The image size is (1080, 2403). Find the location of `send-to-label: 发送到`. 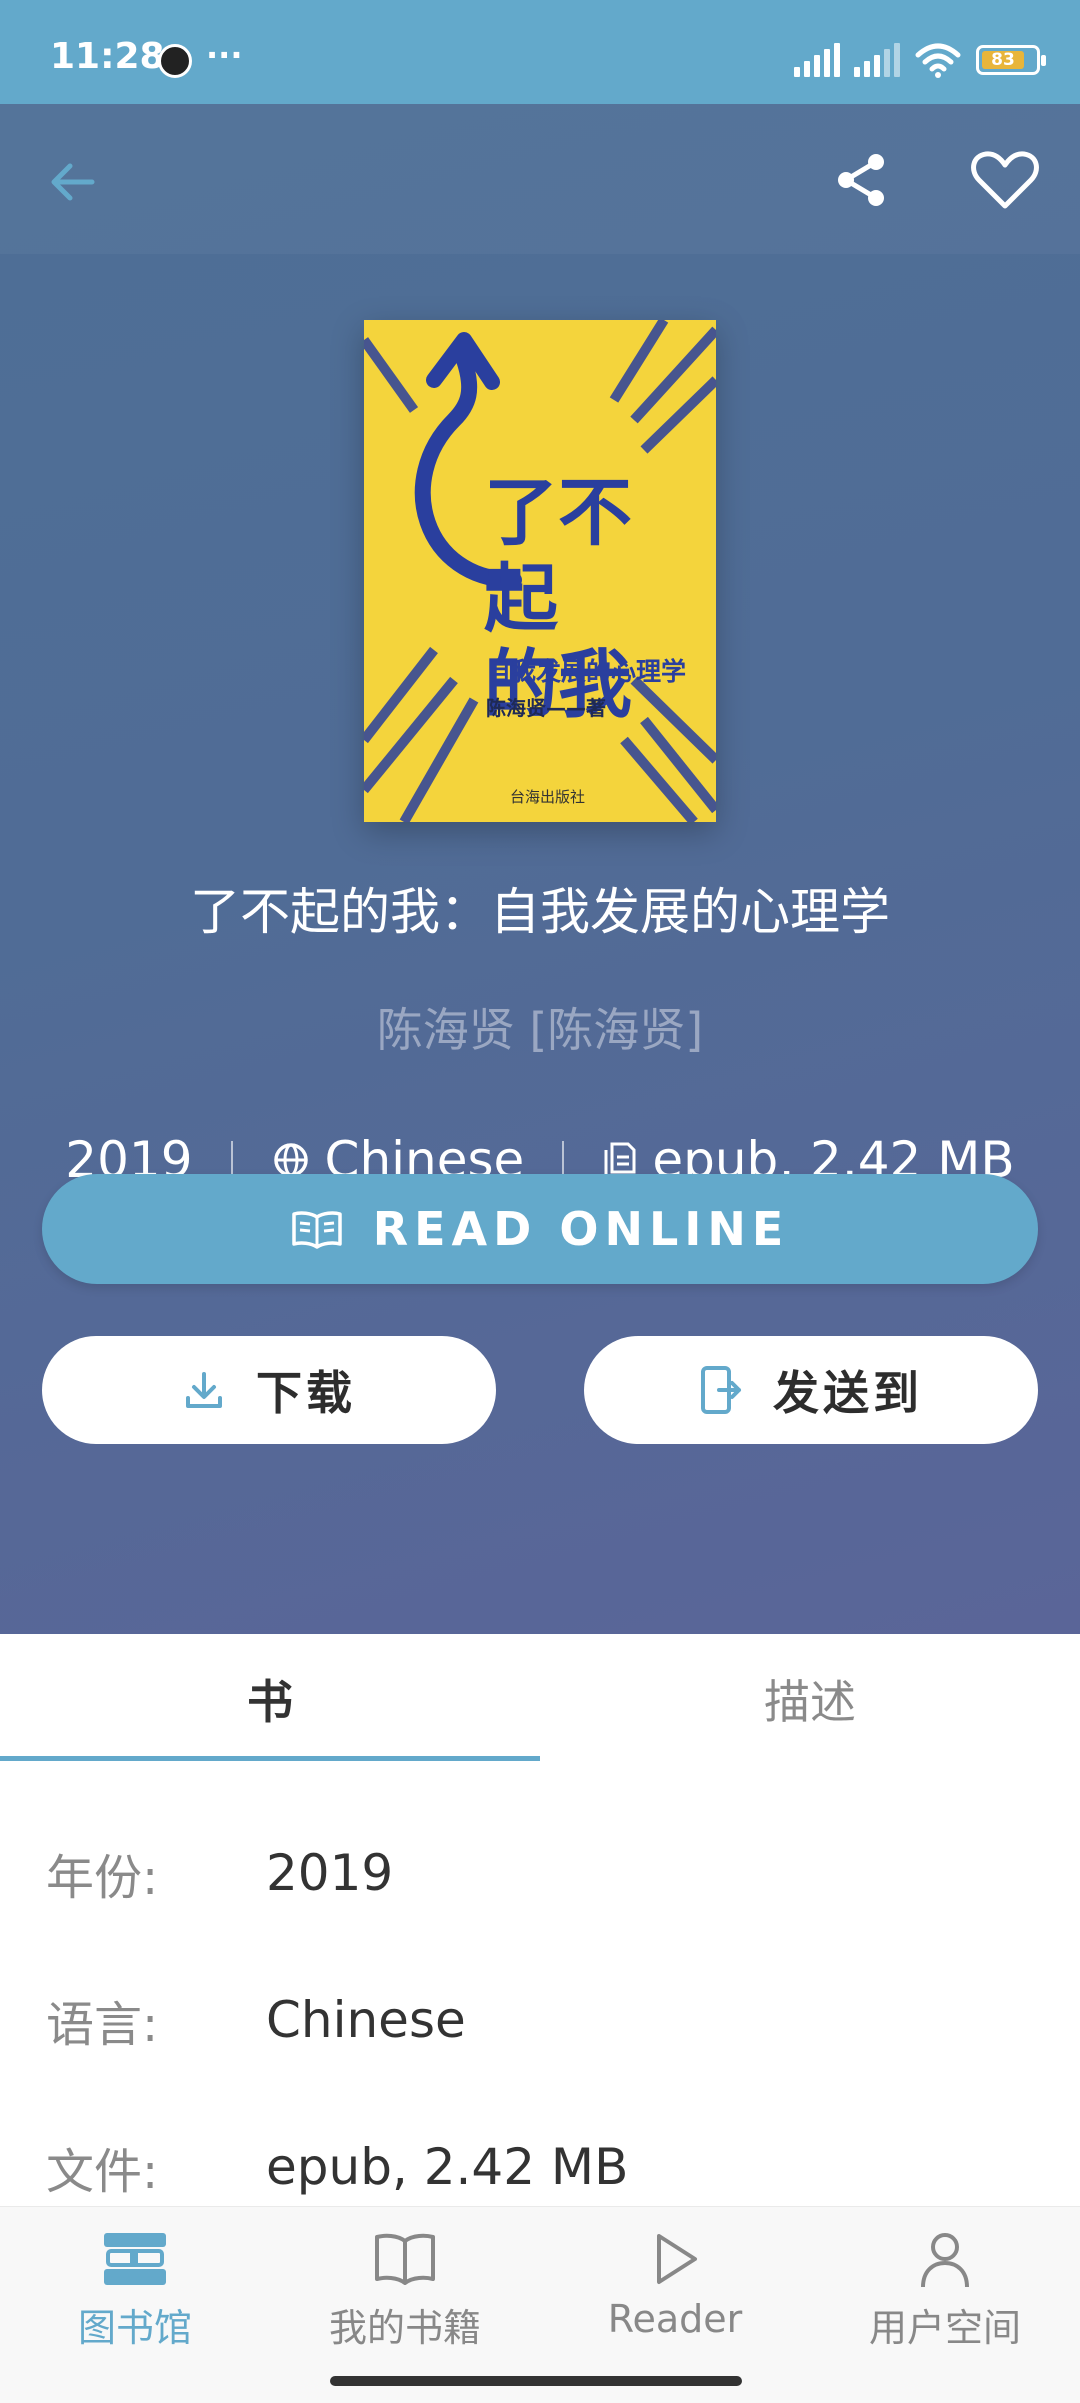

send-to-label: 发送到 is located at coordinates (848, 1393).